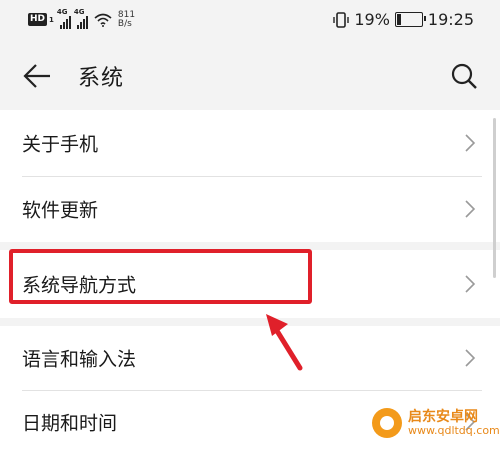 Image resolution: width=500 pixels, height=454 pixels. What do you see at coordinates (51, 19) in the screenshot?
I see `hd-sub-label: 1` at bounding box center [51, 19].